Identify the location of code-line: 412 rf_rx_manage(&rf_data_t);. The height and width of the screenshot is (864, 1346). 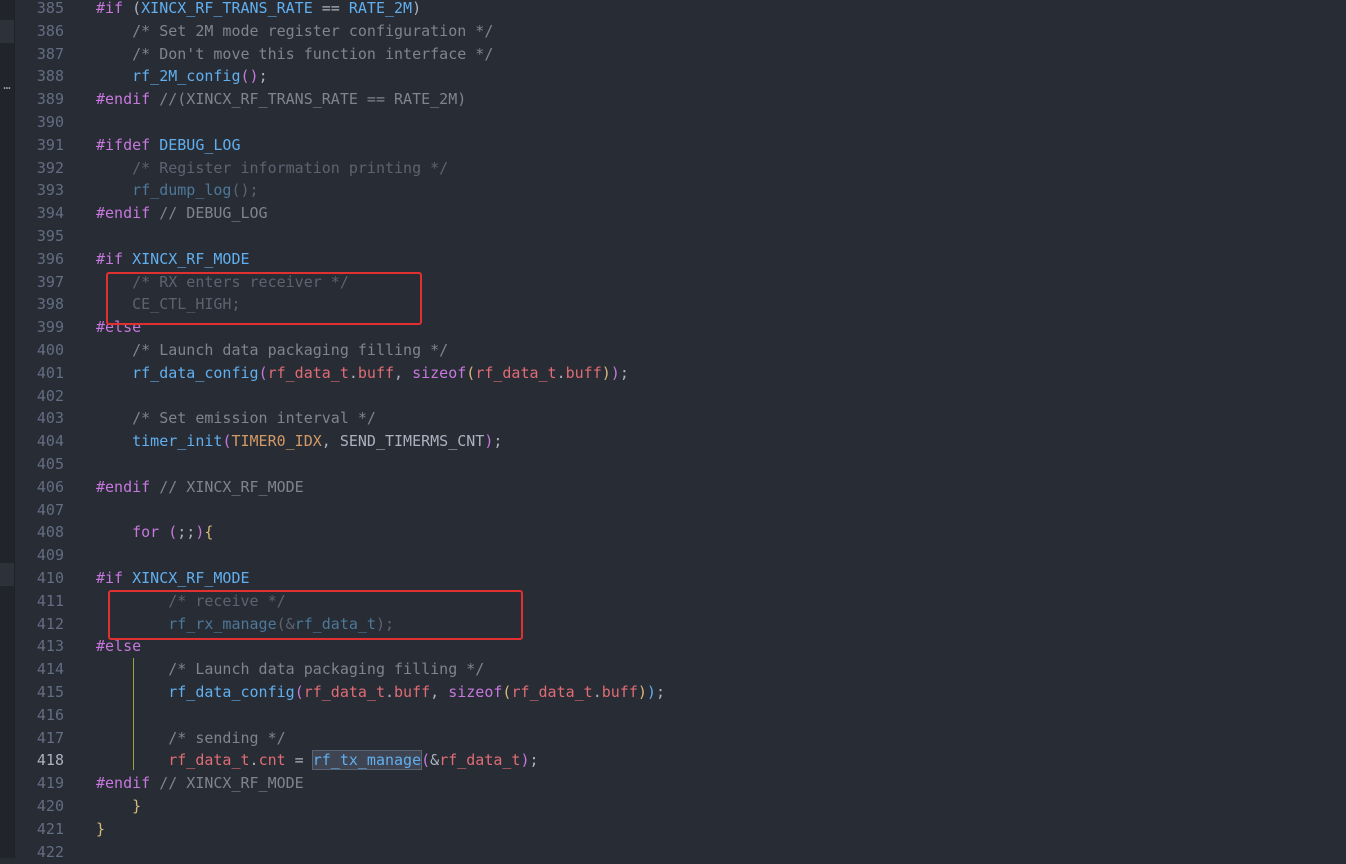
(673, 624).